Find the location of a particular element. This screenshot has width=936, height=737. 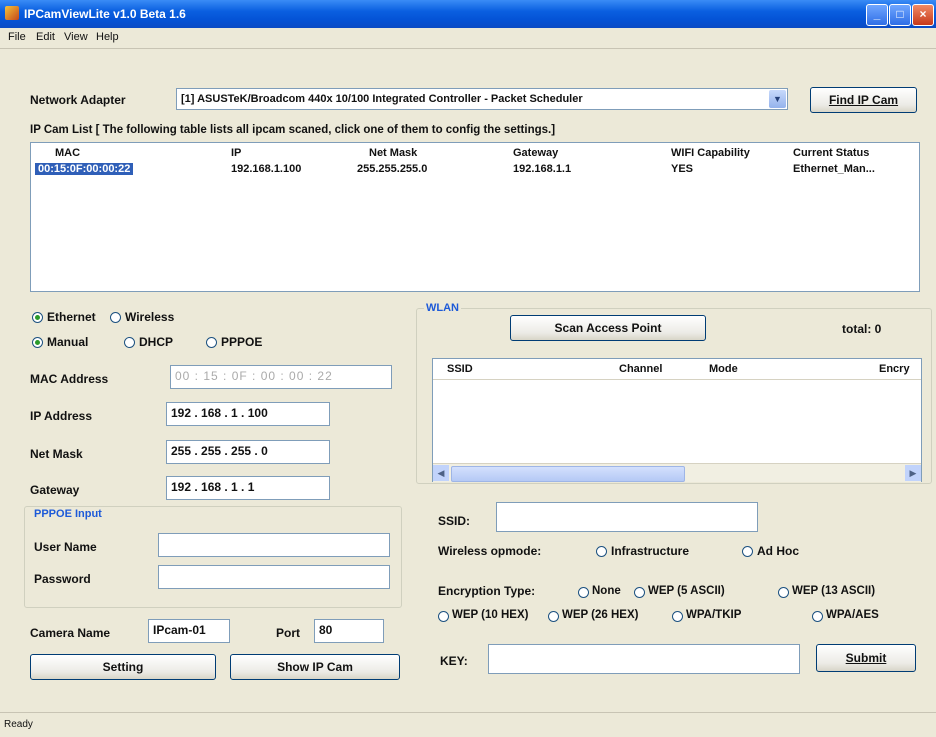

camera-name-label: Camera Name is located at coordinates (70, 633).